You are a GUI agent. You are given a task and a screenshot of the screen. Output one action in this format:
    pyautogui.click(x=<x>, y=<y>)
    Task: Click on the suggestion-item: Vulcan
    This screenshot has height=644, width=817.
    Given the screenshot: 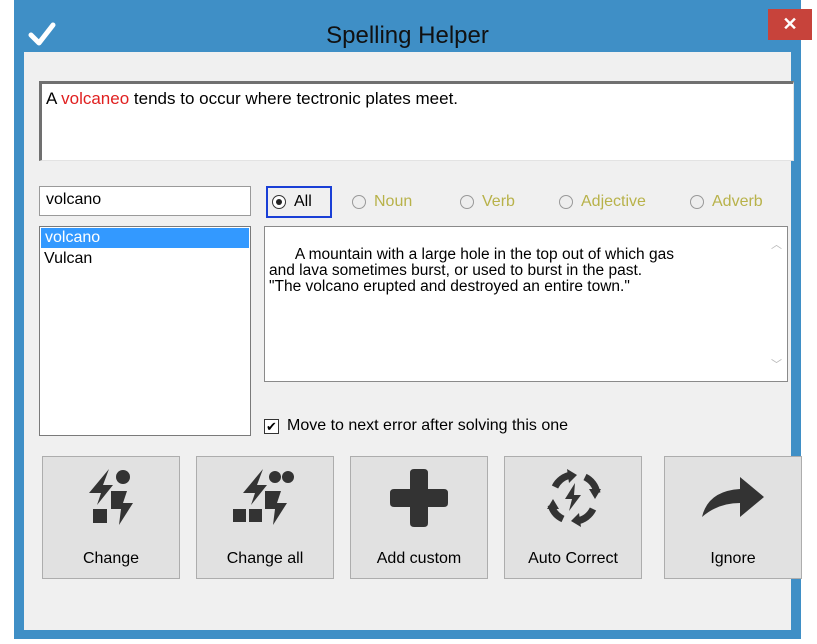 What is the action you would take?
    pyautogui.click(x=145, y=259)
    